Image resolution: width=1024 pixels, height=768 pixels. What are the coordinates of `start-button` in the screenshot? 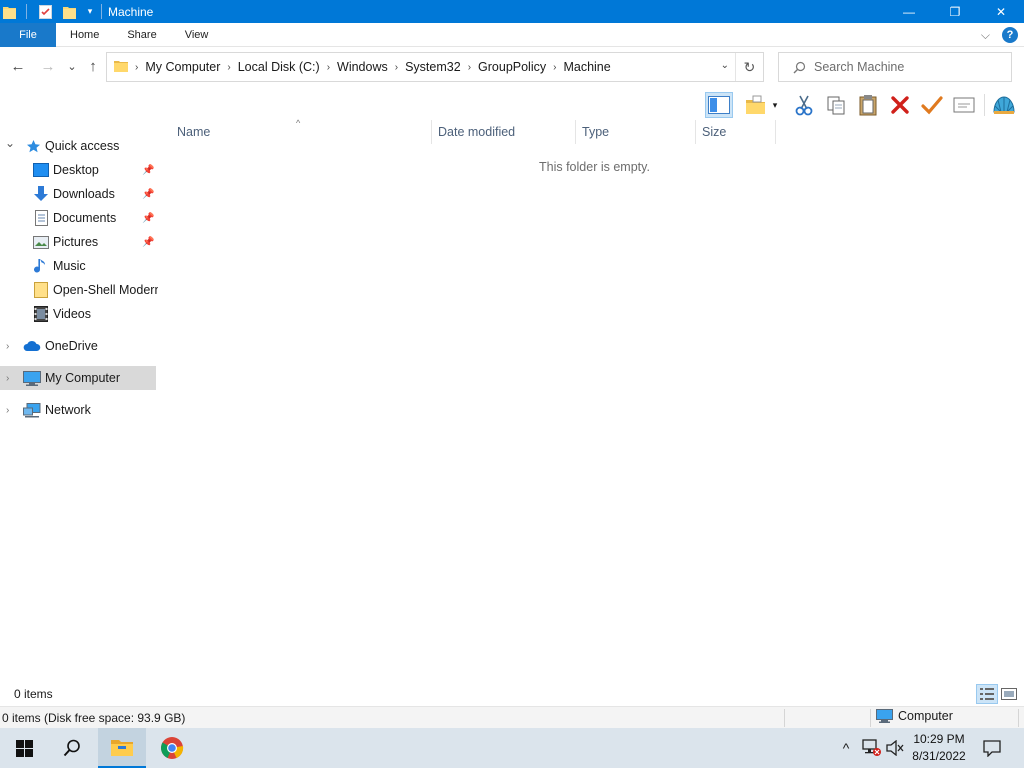 It's located at (24, 748).